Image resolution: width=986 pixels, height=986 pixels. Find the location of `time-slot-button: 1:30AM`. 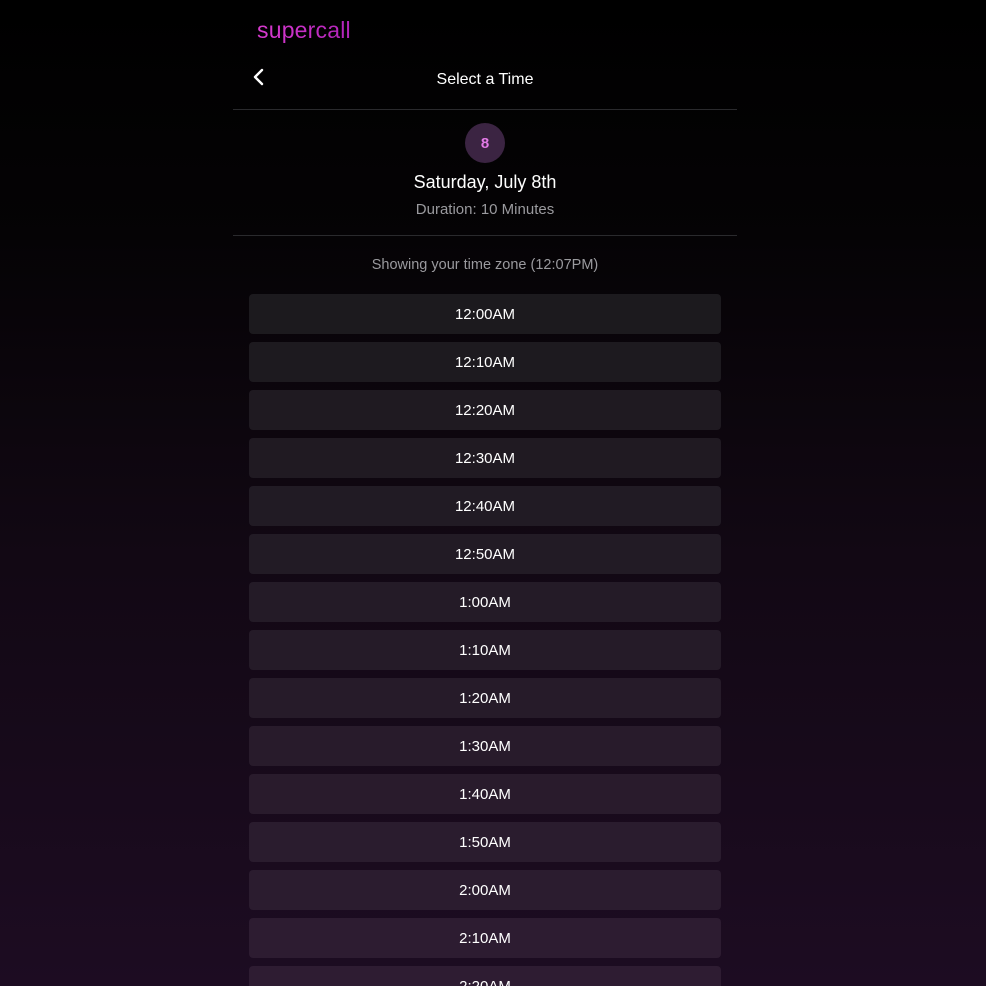

time-slot-button: 1:30AM is located at coordinates (485, 746).